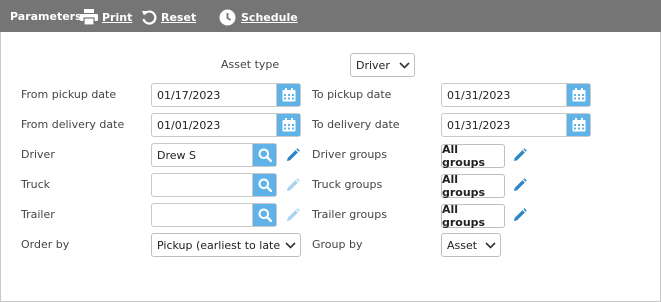 Image resolution: width=661 pixels, height=302 pixels. I want to click on printer-icon, so click(89, 17).